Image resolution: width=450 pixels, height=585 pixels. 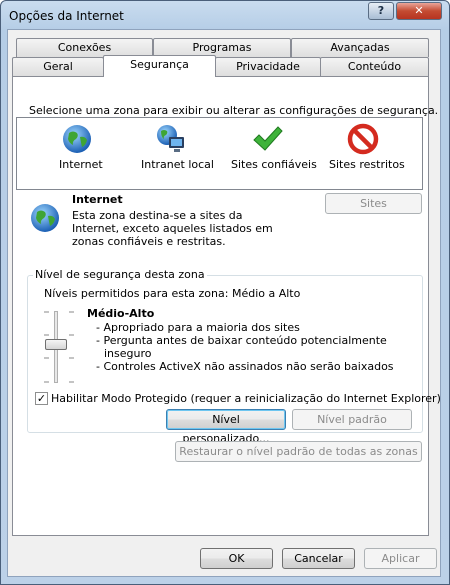 What do you see at coordinates (81, 164) in the screenshot?
I see `zone-label: Internet` at bounding box center [81, 164].